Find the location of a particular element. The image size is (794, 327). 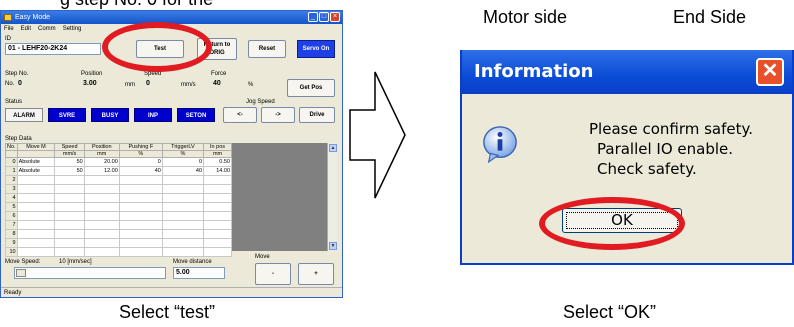

table-cell: 20.00 is located at coordinates (101, 162).